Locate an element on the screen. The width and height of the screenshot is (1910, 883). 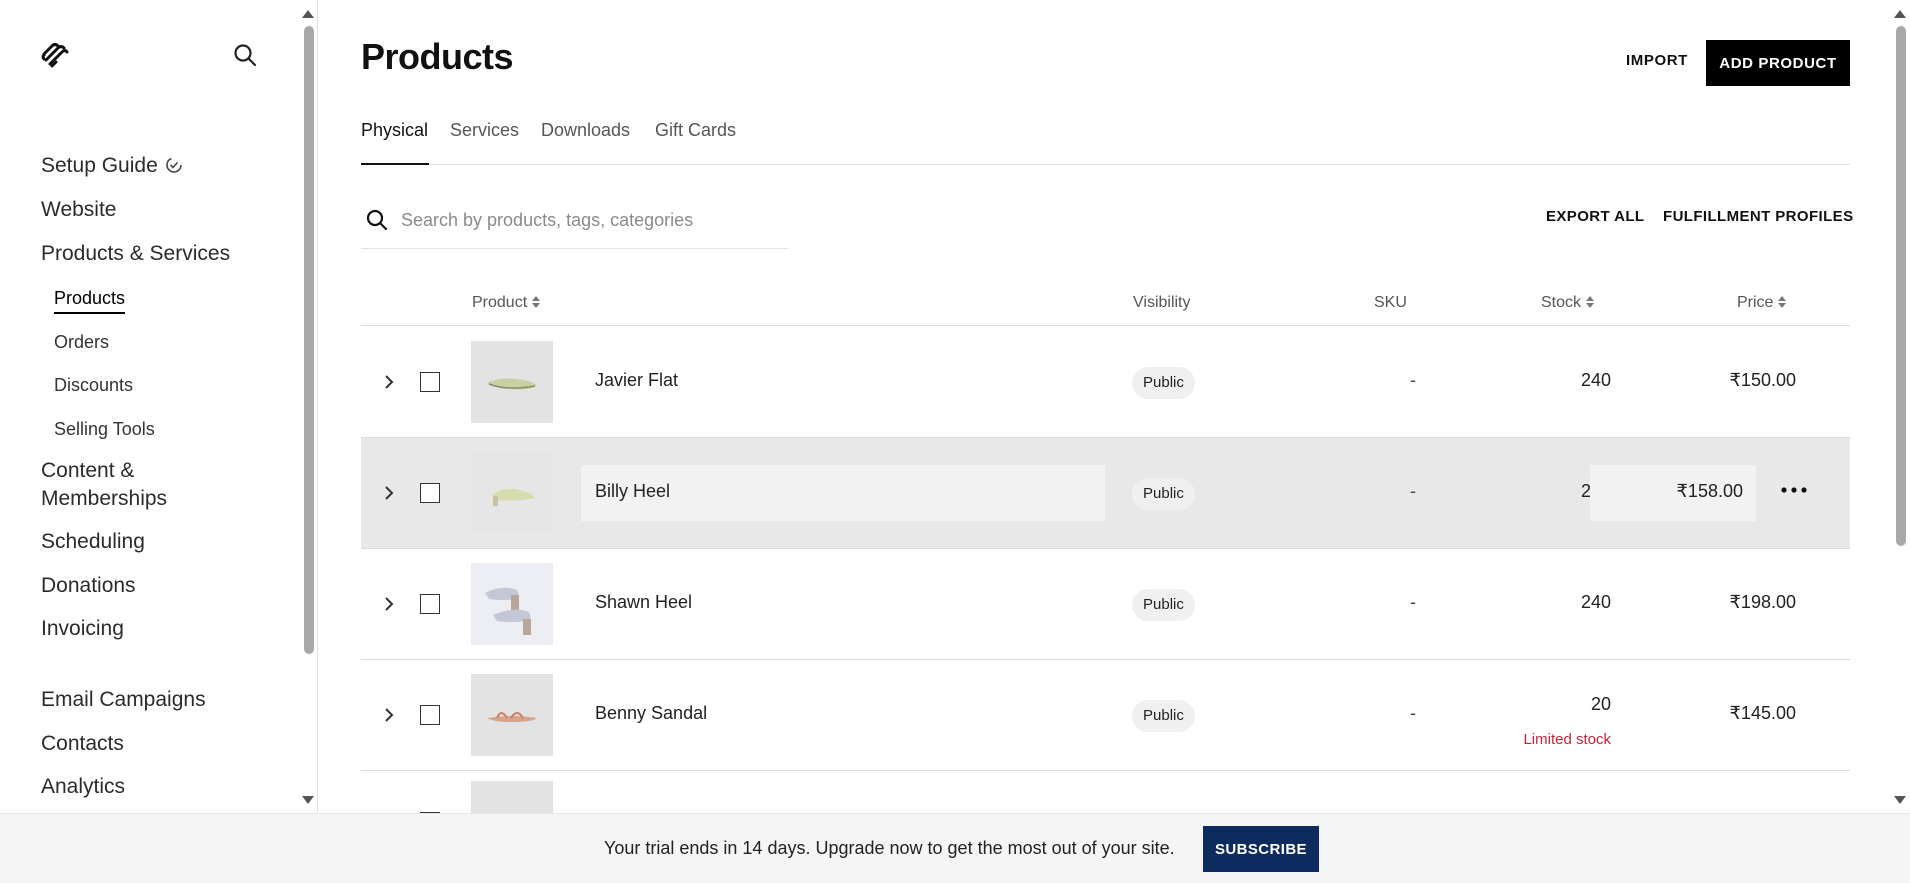
column-header-product: Product is located at coordinates (506, 303).